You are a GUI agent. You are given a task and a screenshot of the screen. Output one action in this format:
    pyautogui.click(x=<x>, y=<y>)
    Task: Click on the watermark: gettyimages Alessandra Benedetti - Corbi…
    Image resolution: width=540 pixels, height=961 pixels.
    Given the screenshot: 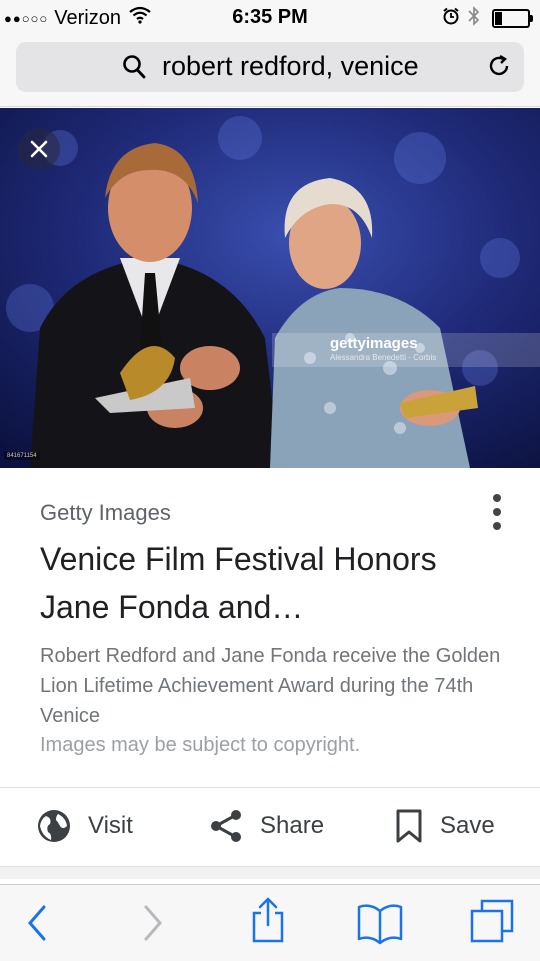 What is the action you would take?
    pyautogui.click(x=406, y=350)
    